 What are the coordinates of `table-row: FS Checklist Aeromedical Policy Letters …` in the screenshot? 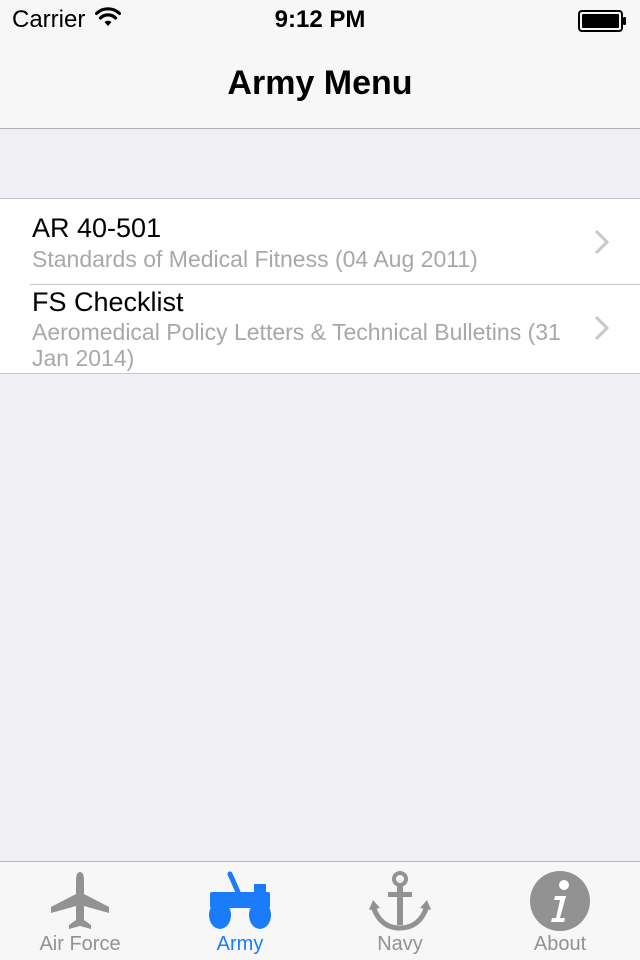 It's located at (320, 329).